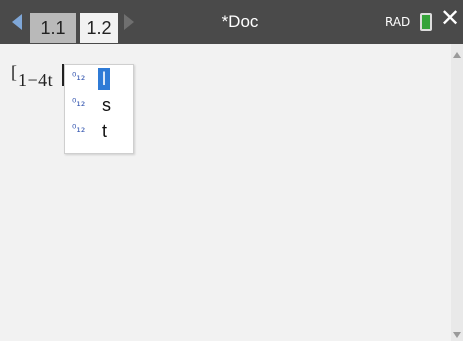  Describe the element at coordinates (398, 22) in the screenshot. I see `angle-mode-indicator: RAD` at that location.